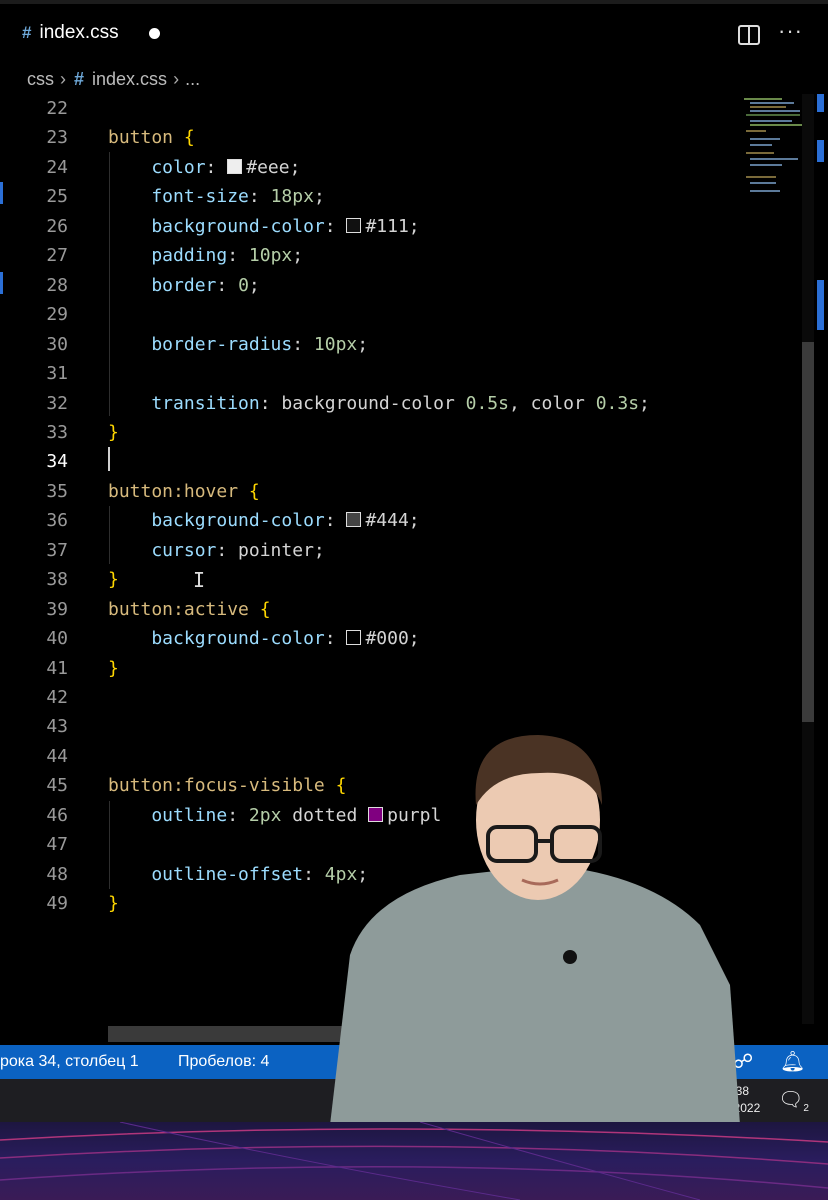  I want to click on token-prop: cursor, so click(162, 550).